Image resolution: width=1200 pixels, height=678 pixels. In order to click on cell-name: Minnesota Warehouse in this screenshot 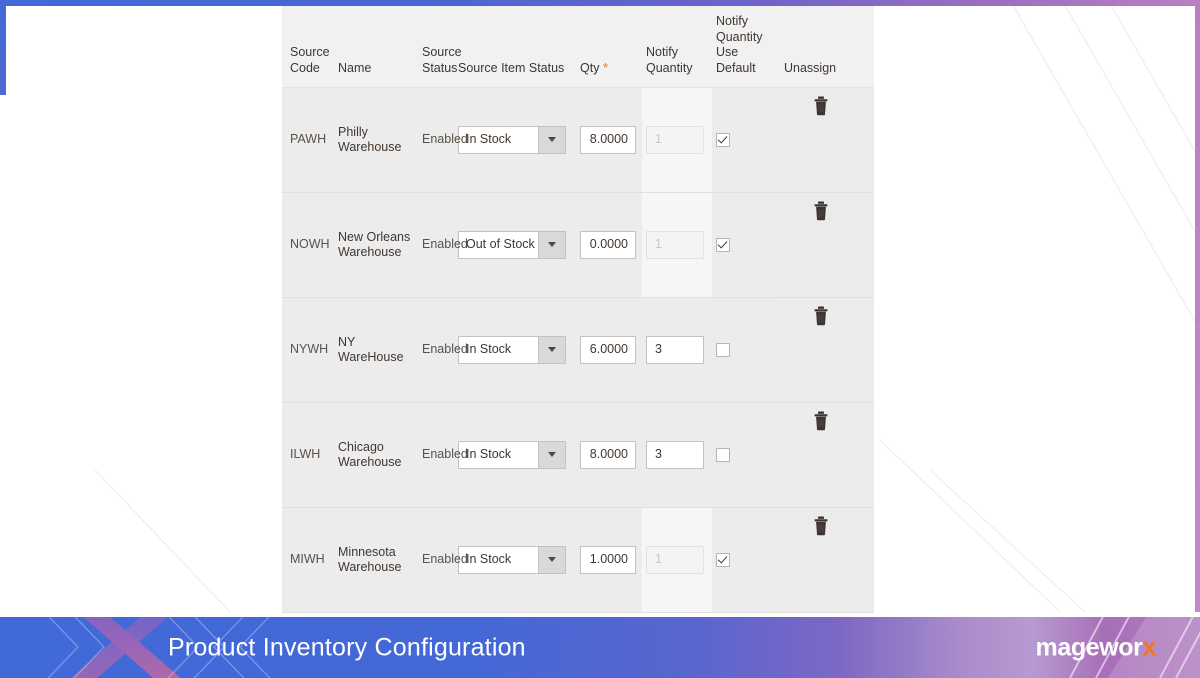, I will do `click(376, 560)`.